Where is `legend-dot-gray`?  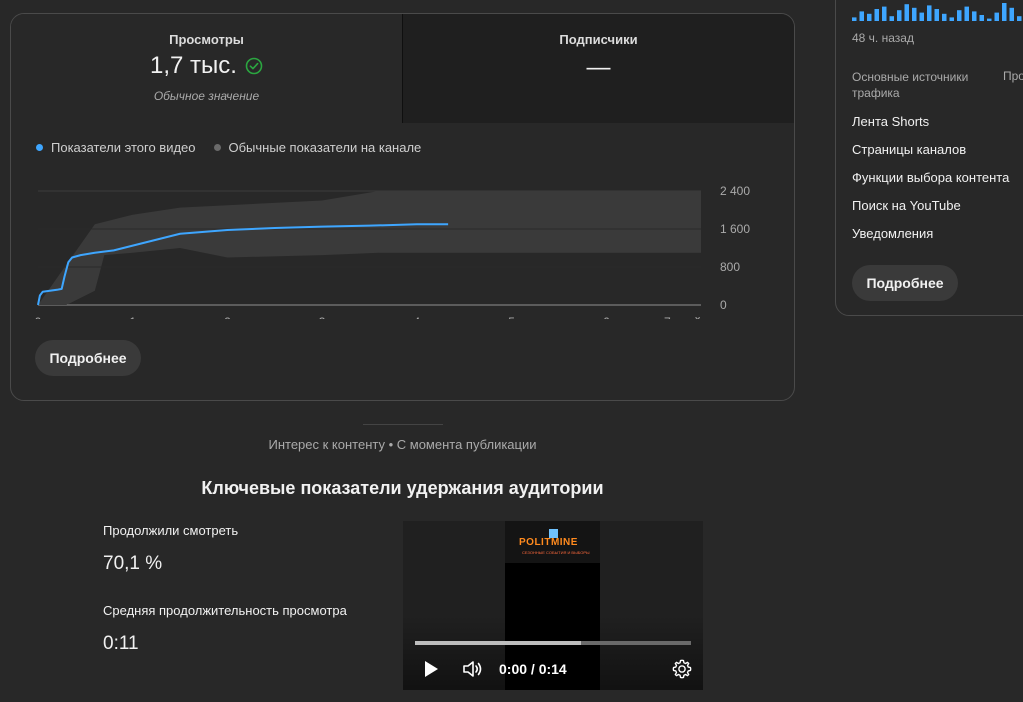
legend-dot-gray is located at coordinates (217, 147).